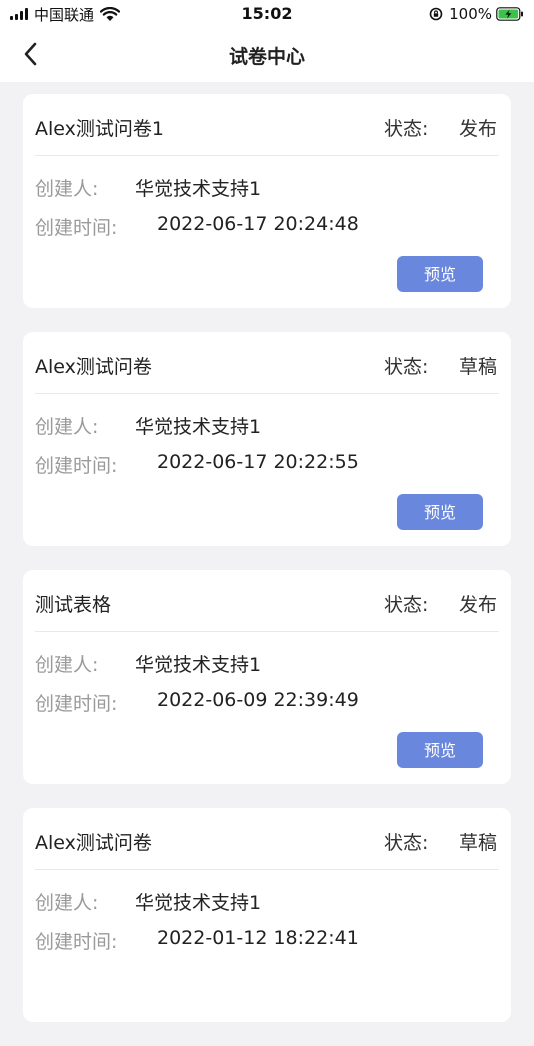 The height and width of the screenshot is (1046, 534). I want to click on status-bar-right: 100%, so click(476, 14).